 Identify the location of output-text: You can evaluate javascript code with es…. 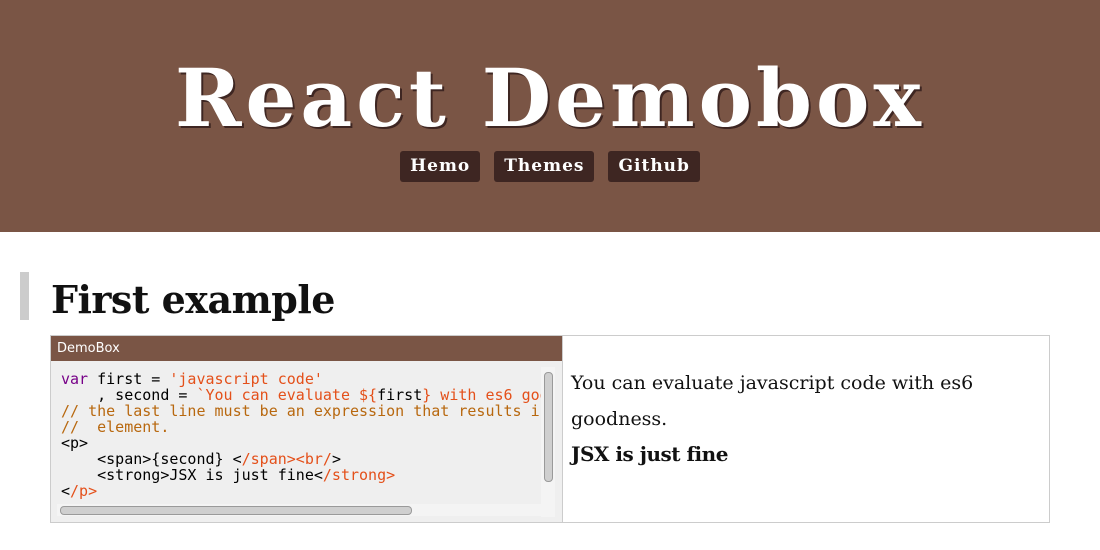
(772, 401).